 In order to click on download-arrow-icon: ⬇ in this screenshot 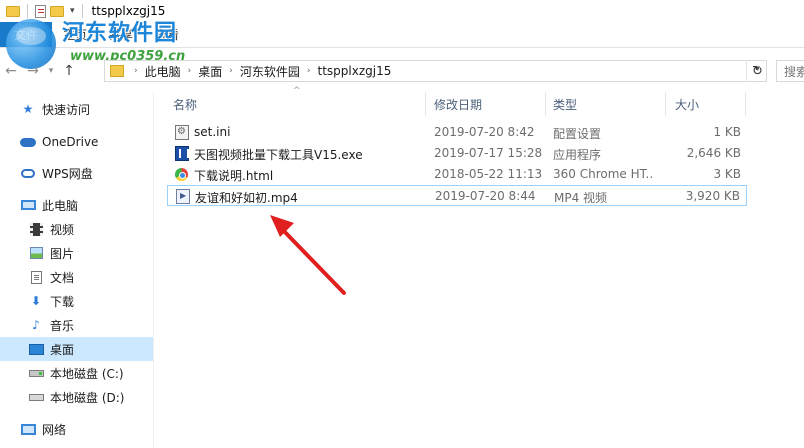, I will do `click(36, 301)`.